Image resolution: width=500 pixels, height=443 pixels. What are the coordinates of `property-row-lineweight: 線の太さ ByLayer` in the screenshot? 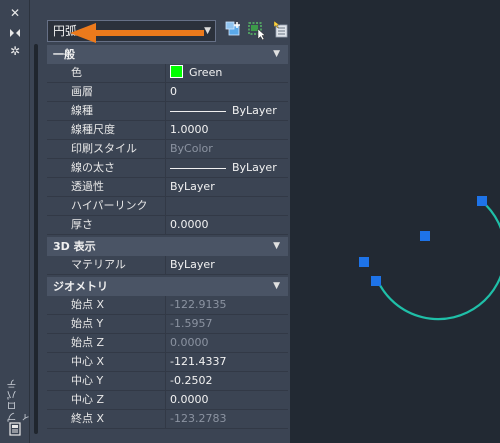 It's located at (167, 168).